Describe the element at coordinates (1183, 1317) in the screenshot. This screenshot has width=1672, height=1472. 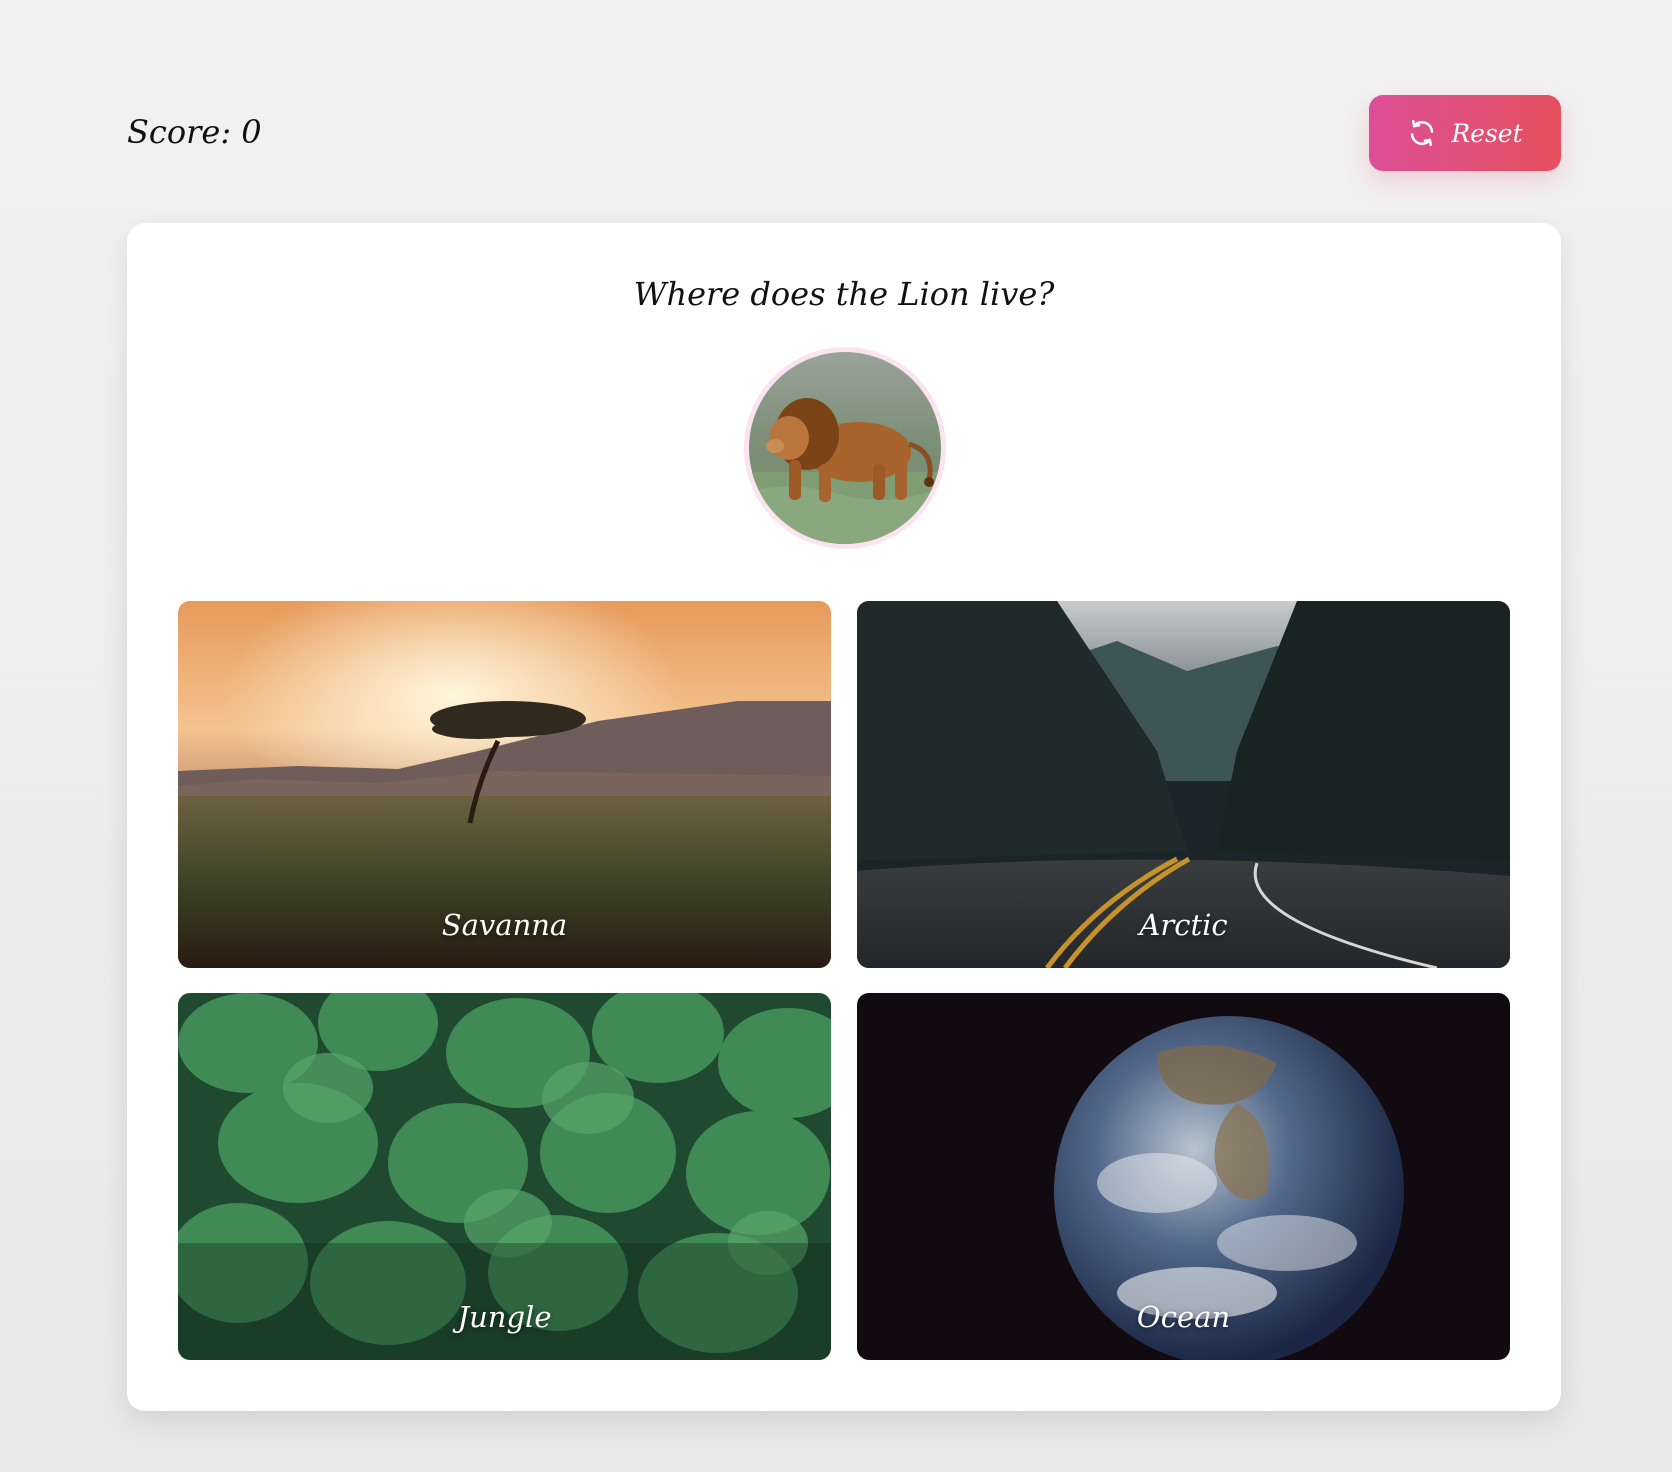
I see `option-label: Ocean` at that location.